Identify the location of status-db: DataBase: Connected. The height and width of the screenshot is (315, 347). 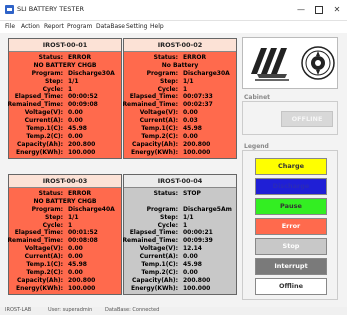
(132, 310).